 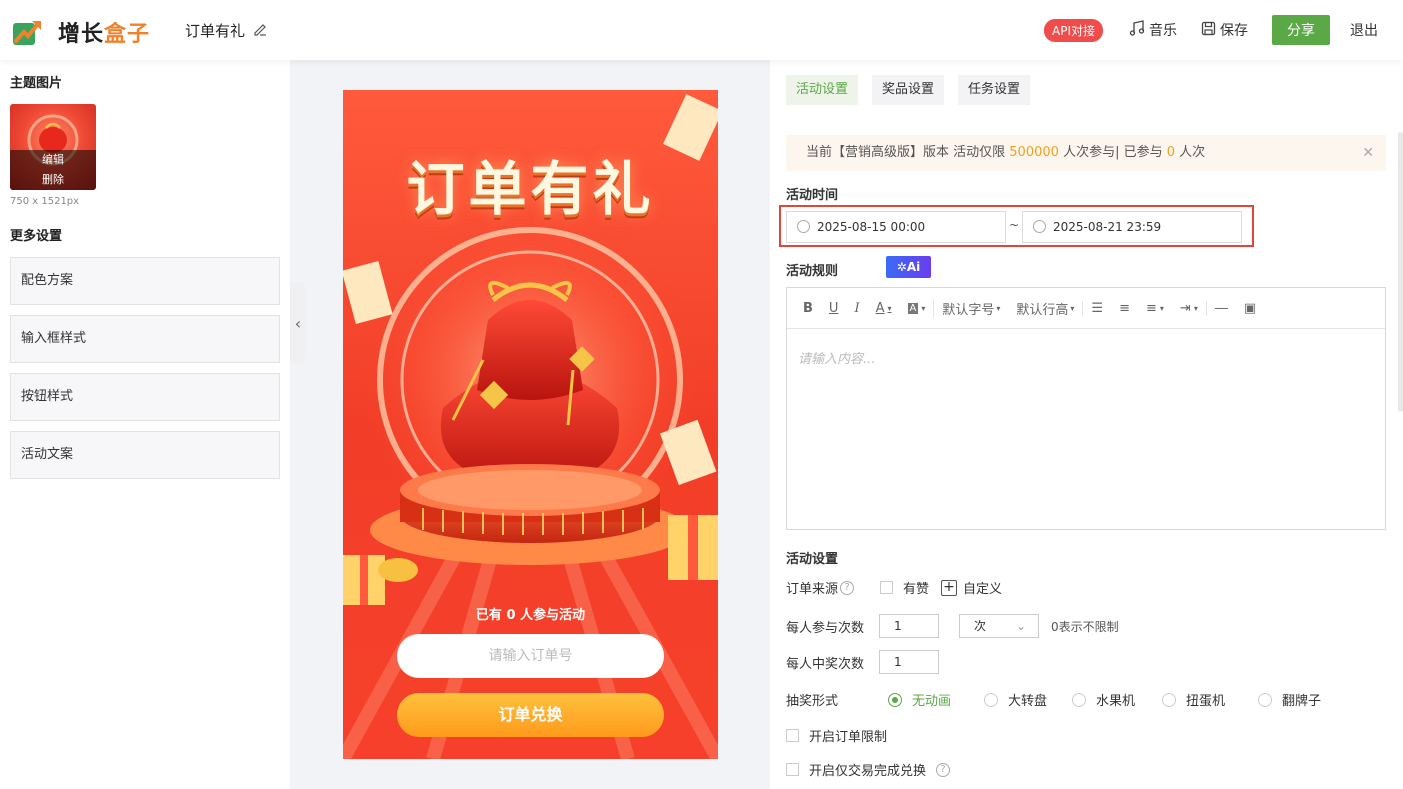 What do you see at coordinates (887, 587) in the screenshot?
I see `youzan-checkbox` at bounding box center [887, 587].